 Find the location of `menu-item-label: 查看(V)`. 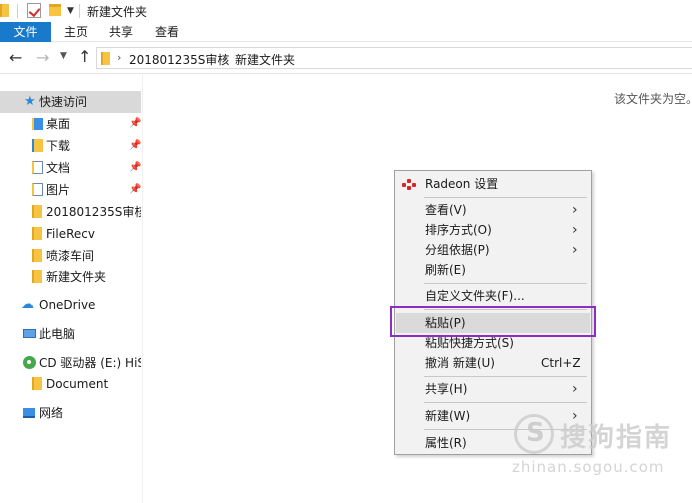

menu-item-label: 查看(V) is located at coordinates (446, 210).